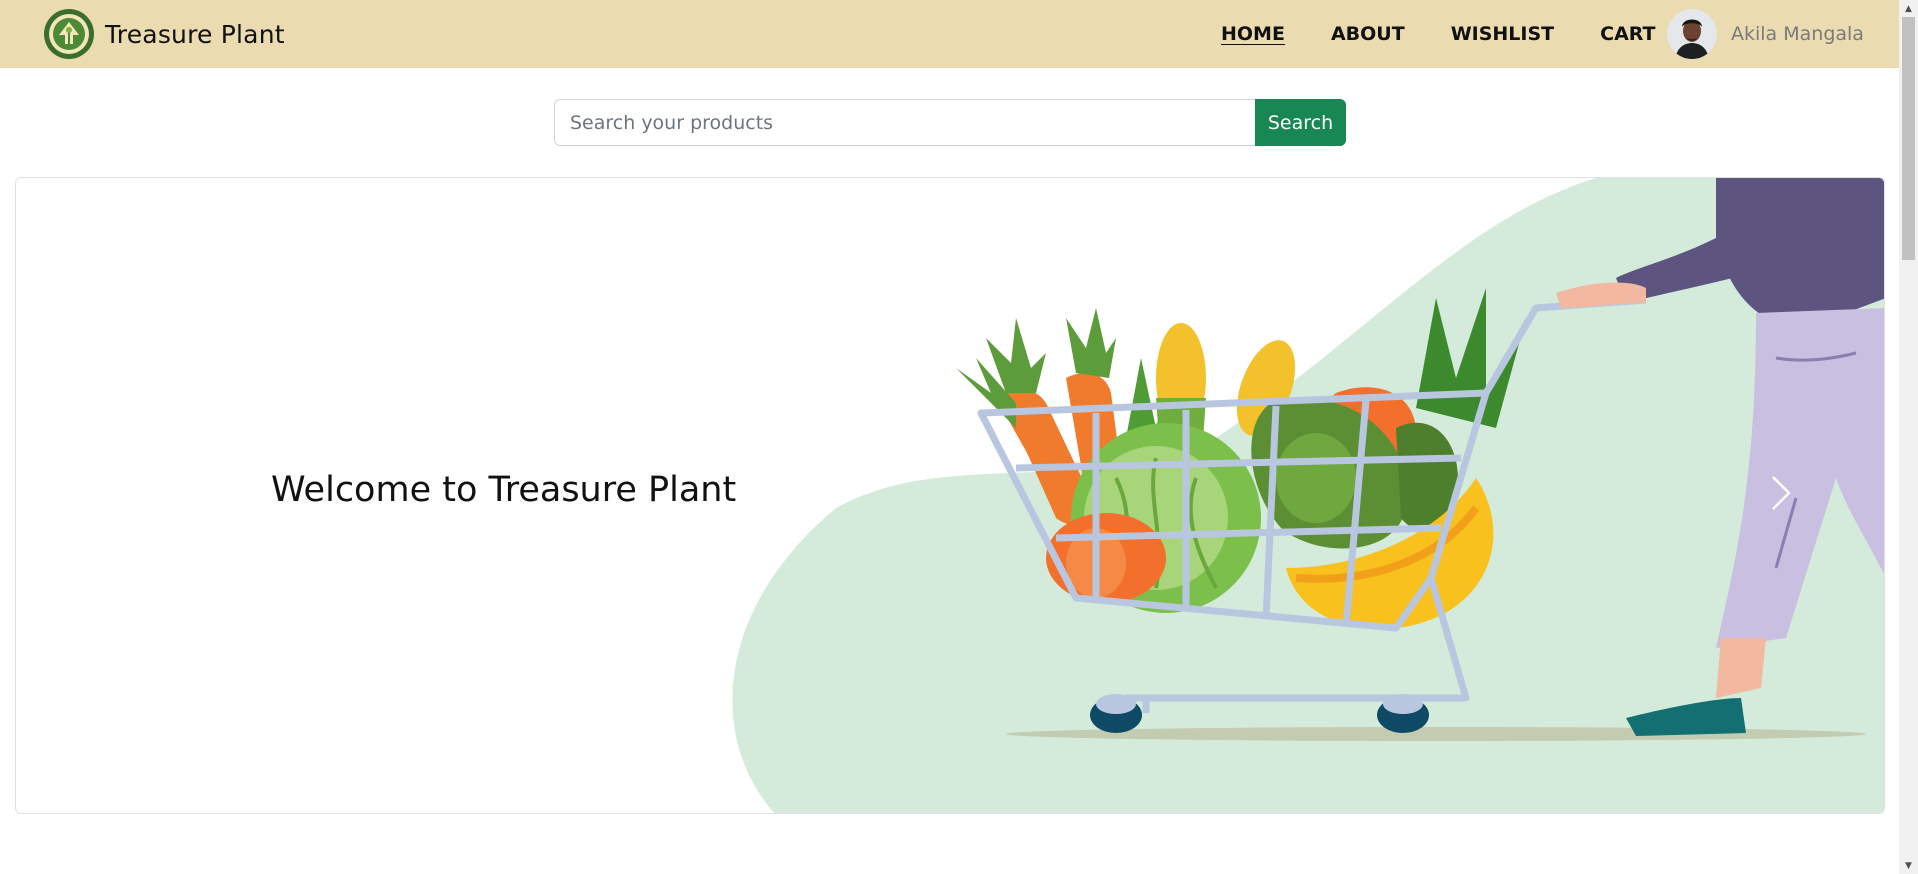  I want to click on product-search-form: Search, so click(950, 122).